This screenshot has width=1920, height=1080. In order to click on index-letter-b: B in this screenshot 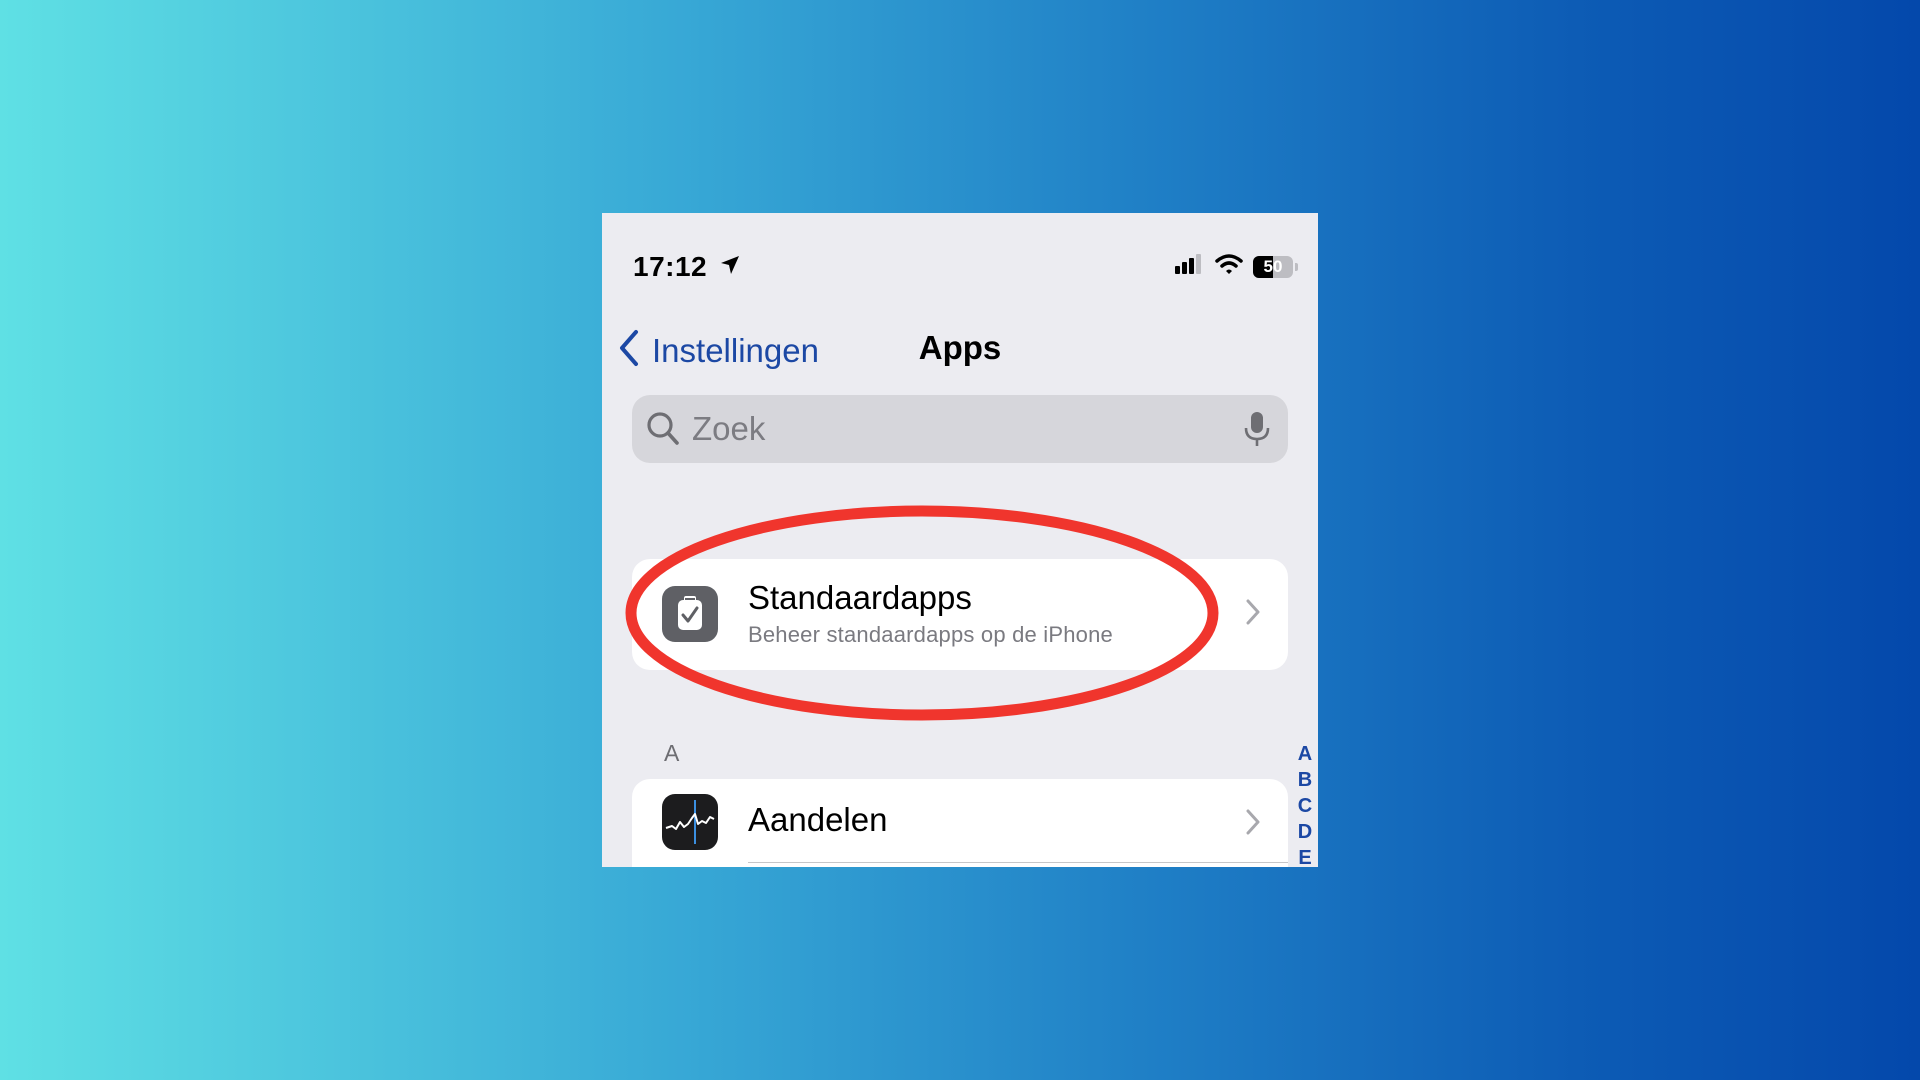, I will do `click(1305, 780)`.